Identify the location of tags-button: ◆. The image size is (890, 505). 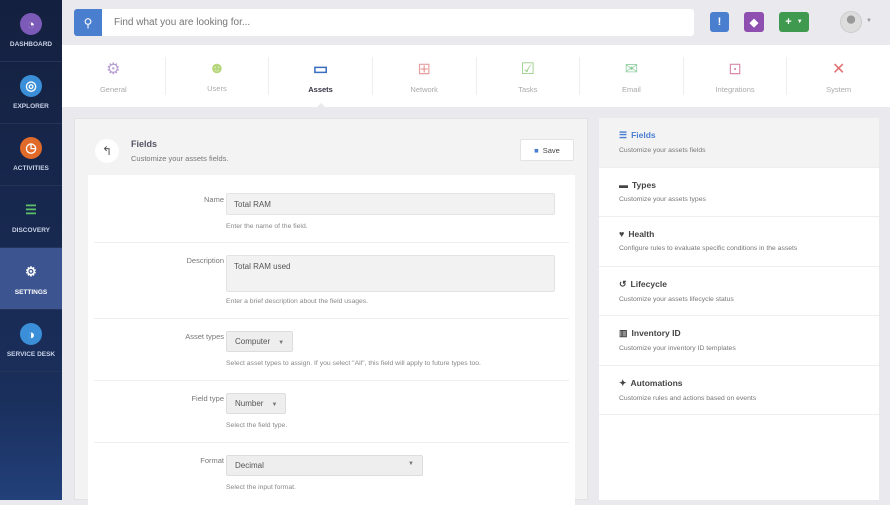
(754, 22).